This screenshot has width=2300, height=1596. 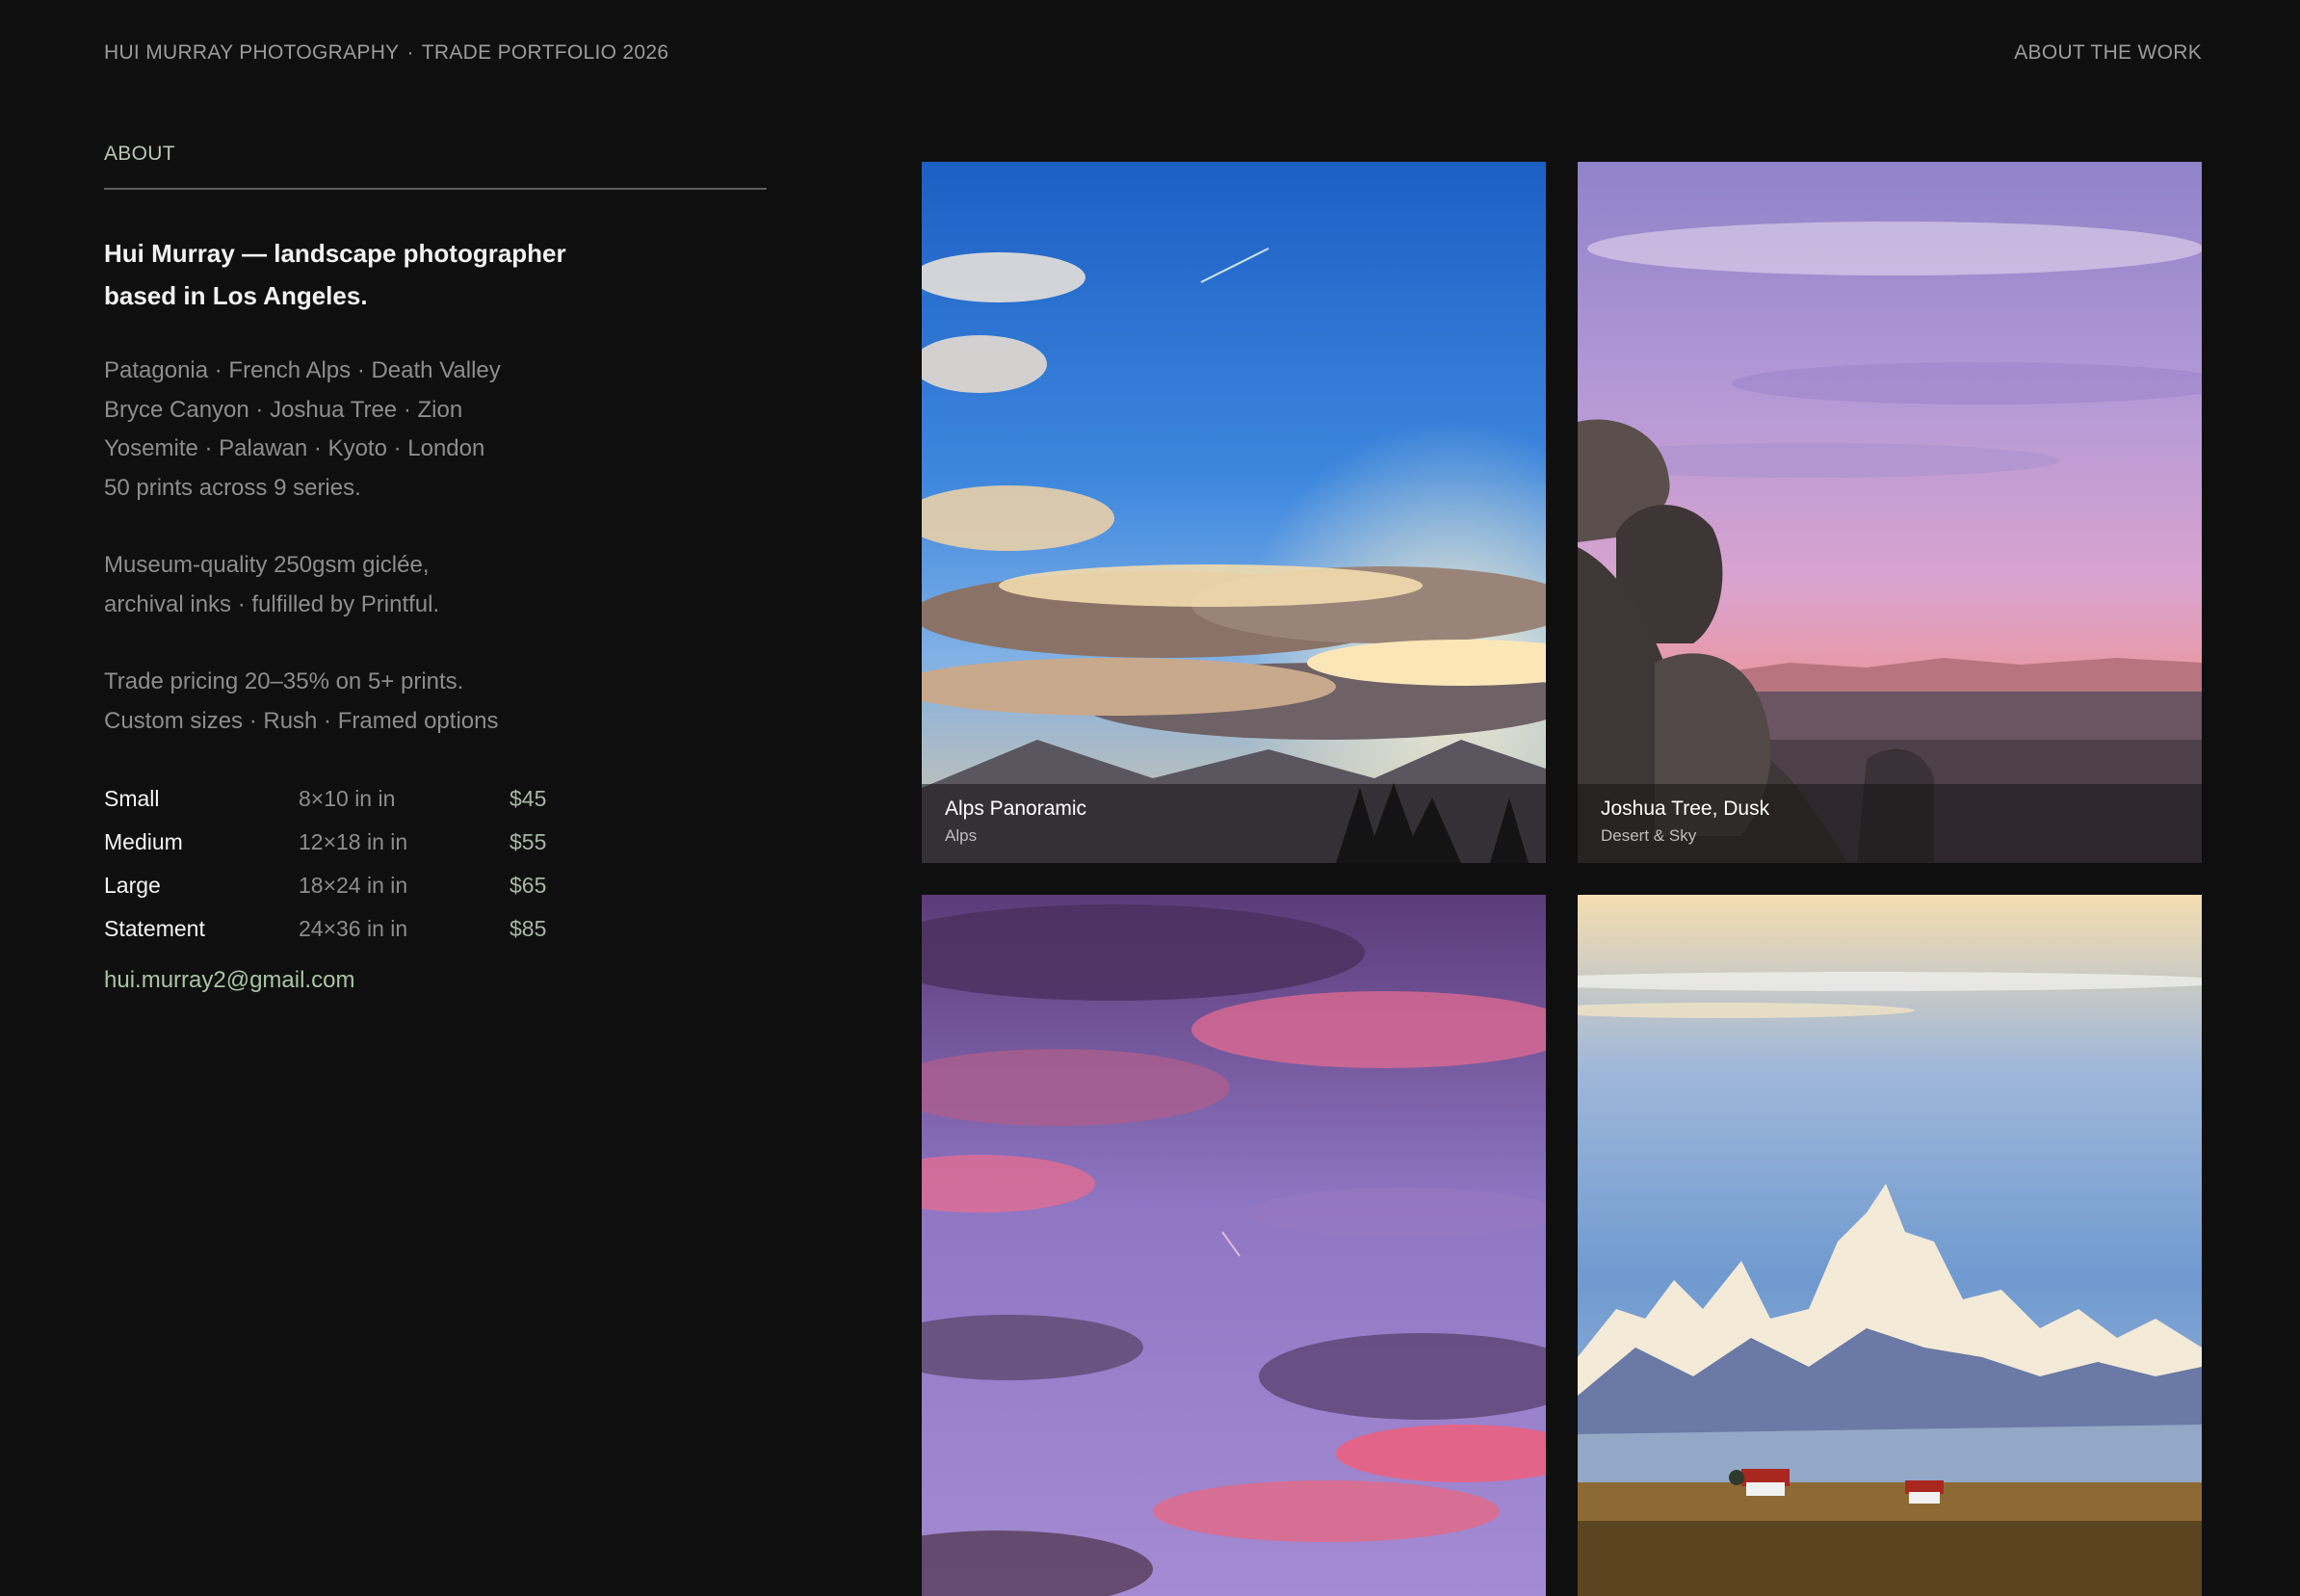 What do you see at coordinates (229, 980) in the screenshot?
I see `email-link: hui.murray2@gmail.com` at bounding box center [229, 980].